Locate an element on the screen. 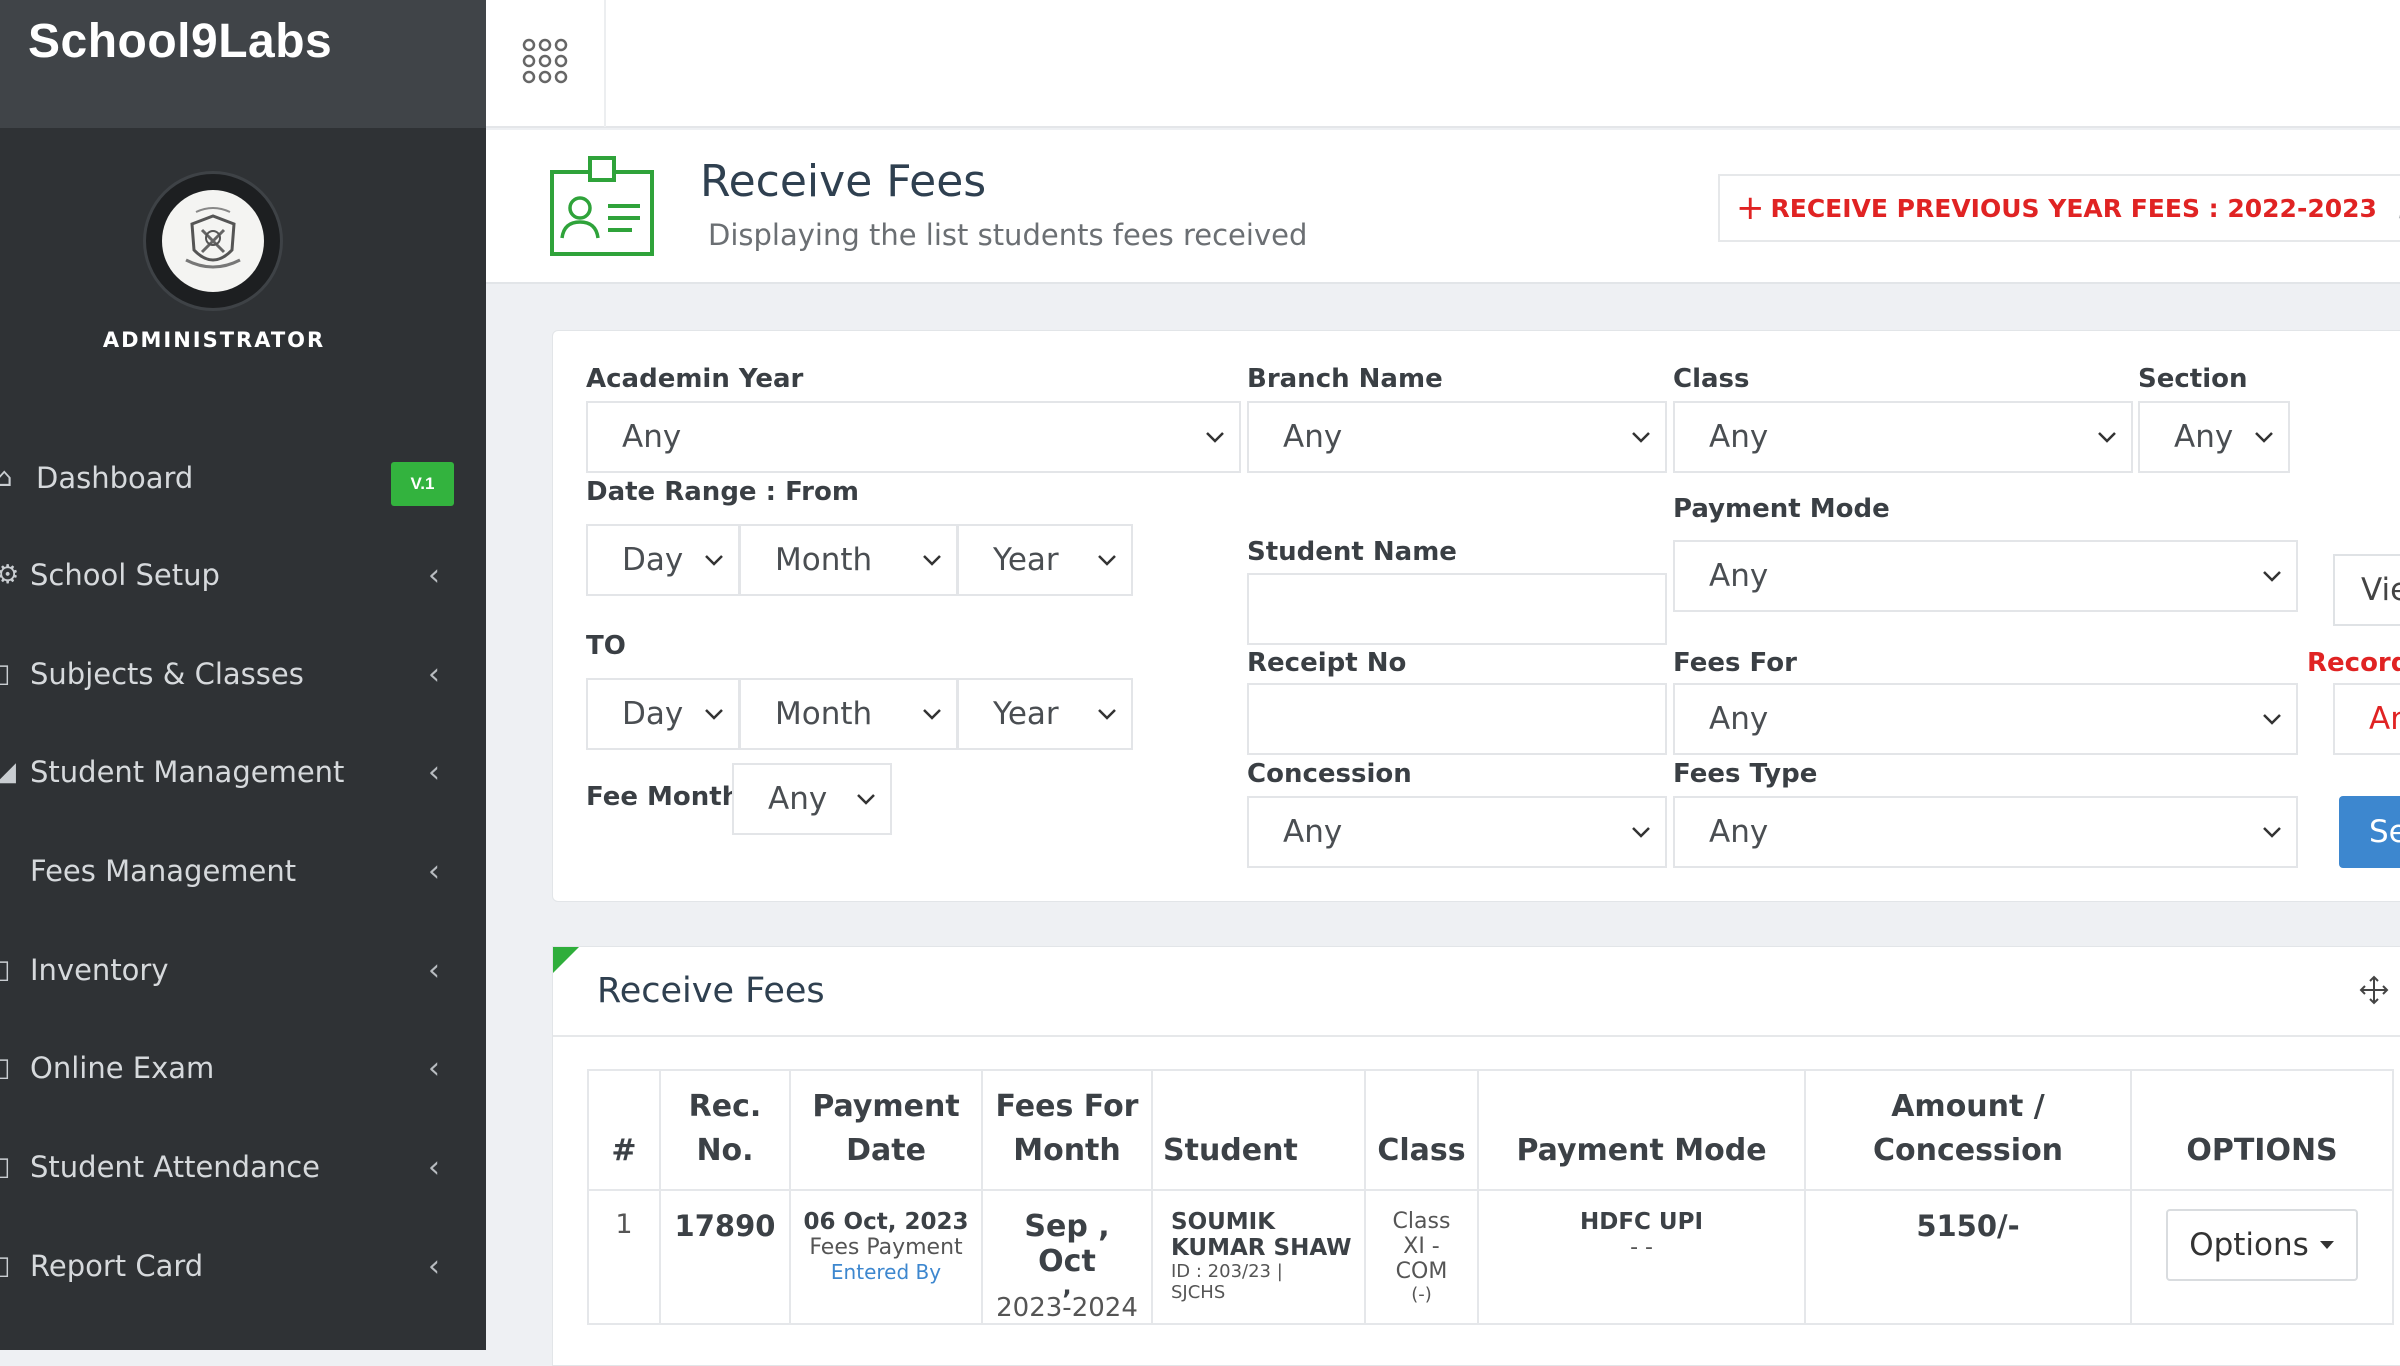 The width and height of the screenshot is (2400, 1366). header-label: Month is located at coordinates (1067, 1150).